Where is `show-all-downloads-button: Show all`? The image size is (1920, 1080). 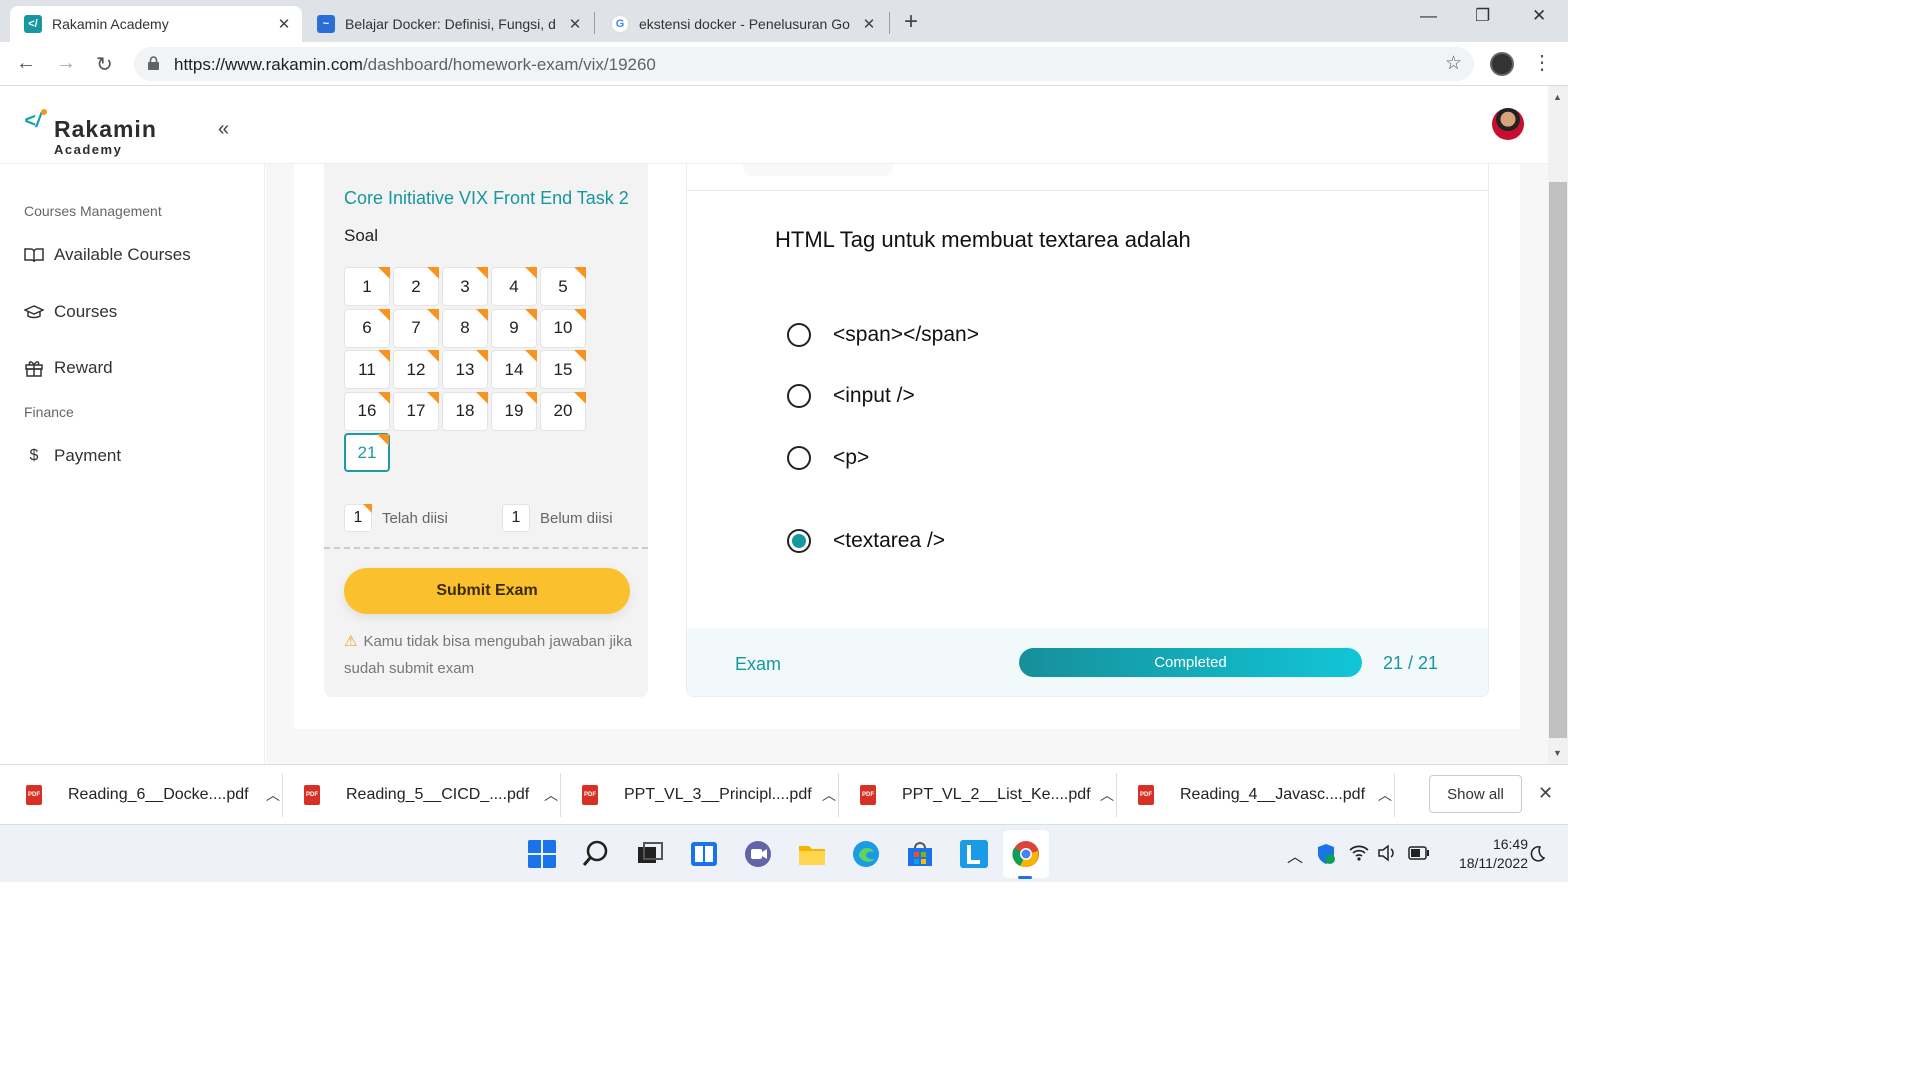 show-all-downloads-button: Show all is located at coordinates (1475, 794).